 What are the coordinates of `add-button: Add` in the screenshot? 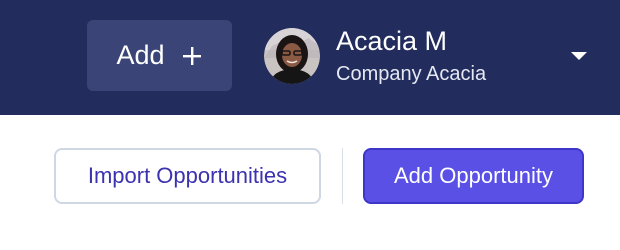 It's located at (159, 55).